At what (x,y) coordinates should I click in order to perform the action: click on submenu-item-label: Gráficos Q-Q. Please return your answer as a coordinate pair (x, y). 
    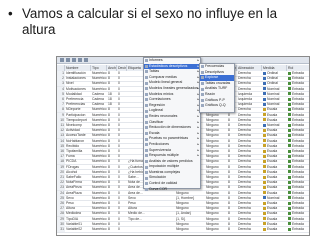
    Looking at the image, I should click on (215, 105).